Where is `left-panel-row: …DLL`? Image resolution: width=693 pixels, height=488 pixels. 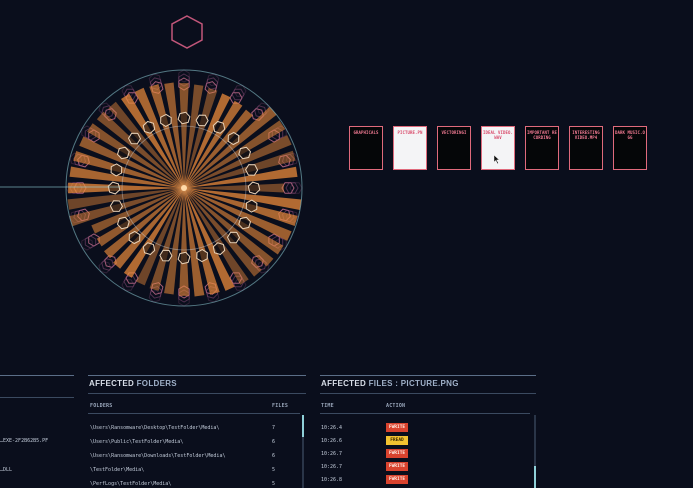 left-panel-row: …DLL is located at coordinates (6, 470).